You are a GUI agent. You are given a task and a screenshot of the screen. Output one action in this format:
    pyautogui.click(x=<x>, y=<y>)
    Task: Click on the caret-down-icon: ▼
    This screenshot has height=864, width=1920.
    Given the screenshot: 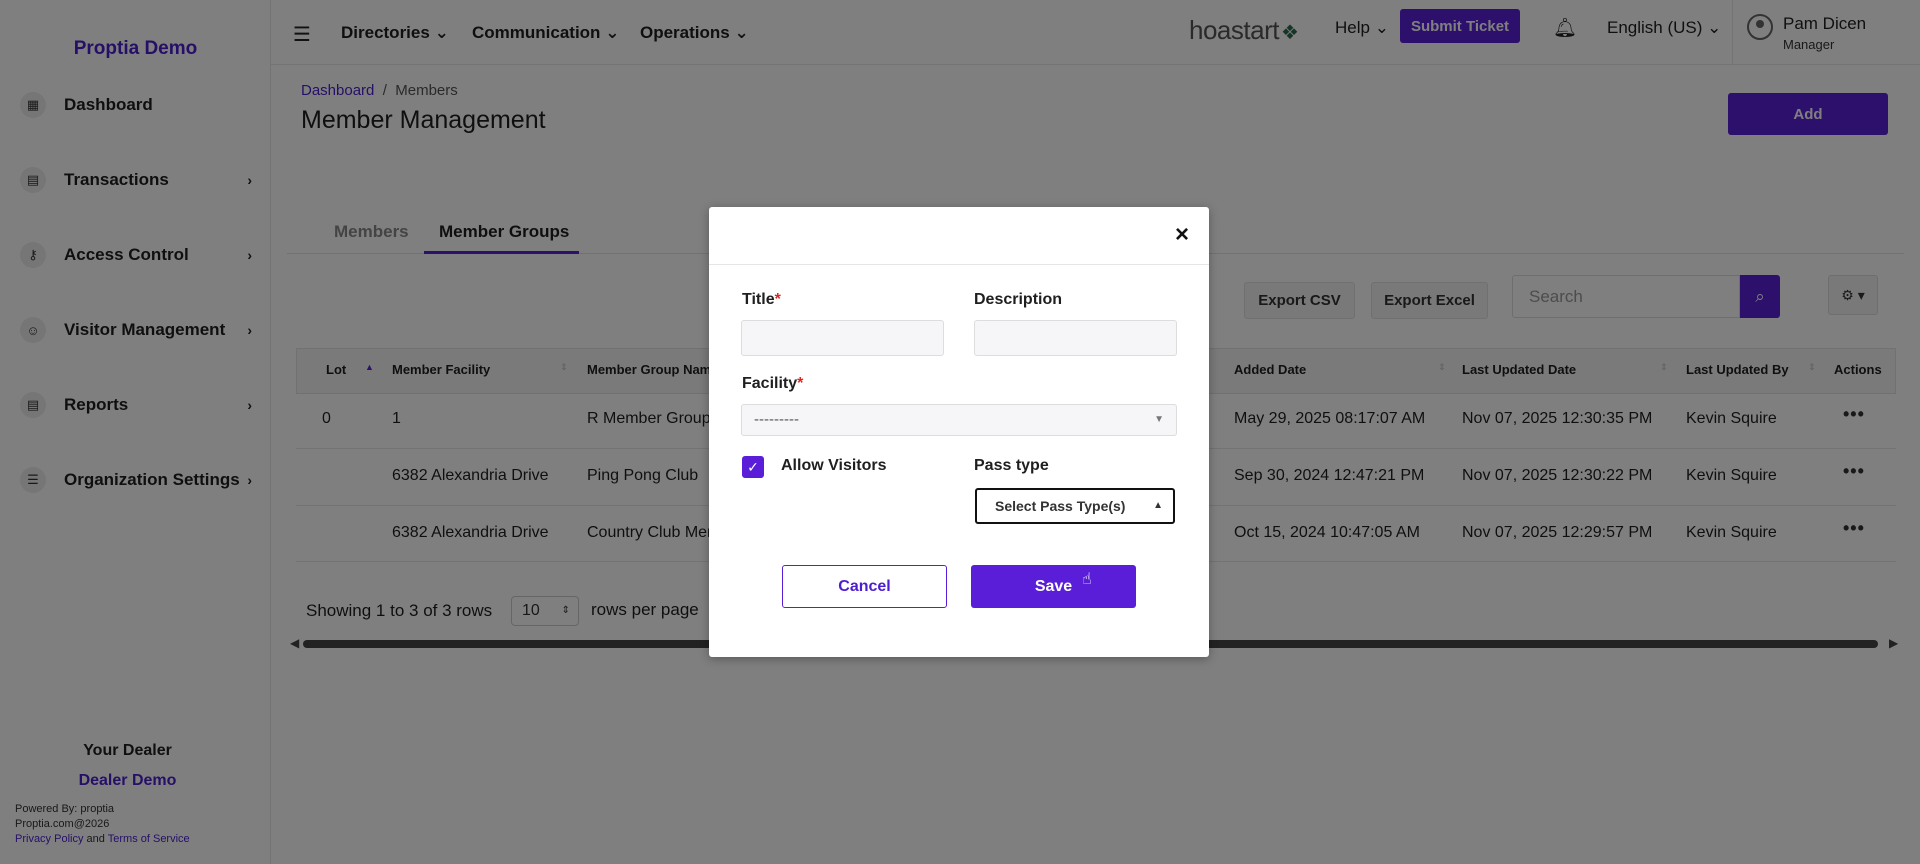 What is the action you would take?
    pyautogui.click(x=1159, y=419)
    